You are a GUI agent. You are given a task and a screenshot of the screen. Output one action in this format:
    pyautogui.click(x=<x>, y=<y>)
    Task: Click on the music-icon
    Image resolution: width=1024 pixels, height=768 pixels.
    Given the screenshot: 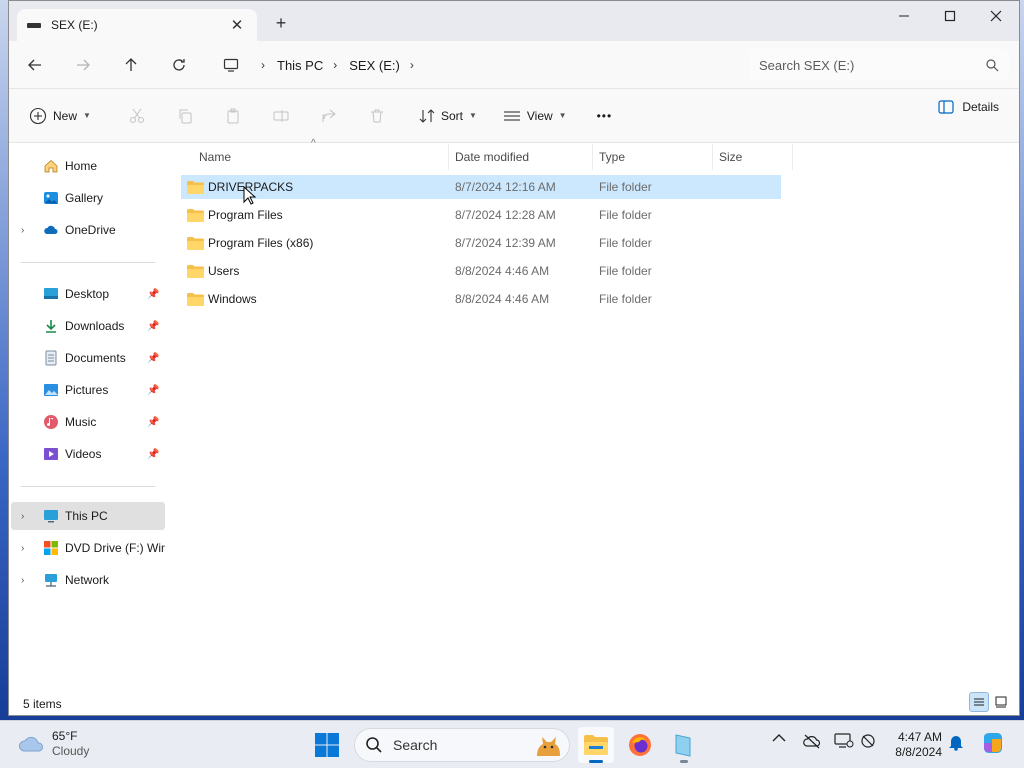 What is the action you would take?
    pyautogui.click(x=51, y=422)
    